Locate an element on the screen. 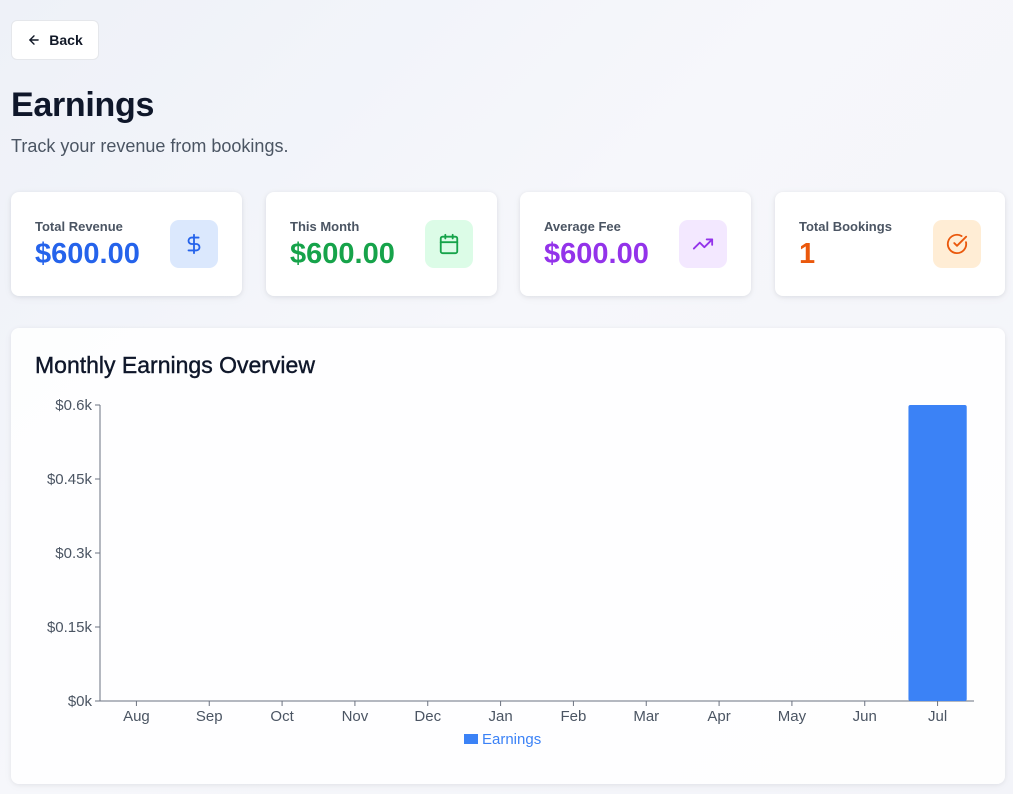  stat-label: Total Revenue is located at coordinates (79, 226).